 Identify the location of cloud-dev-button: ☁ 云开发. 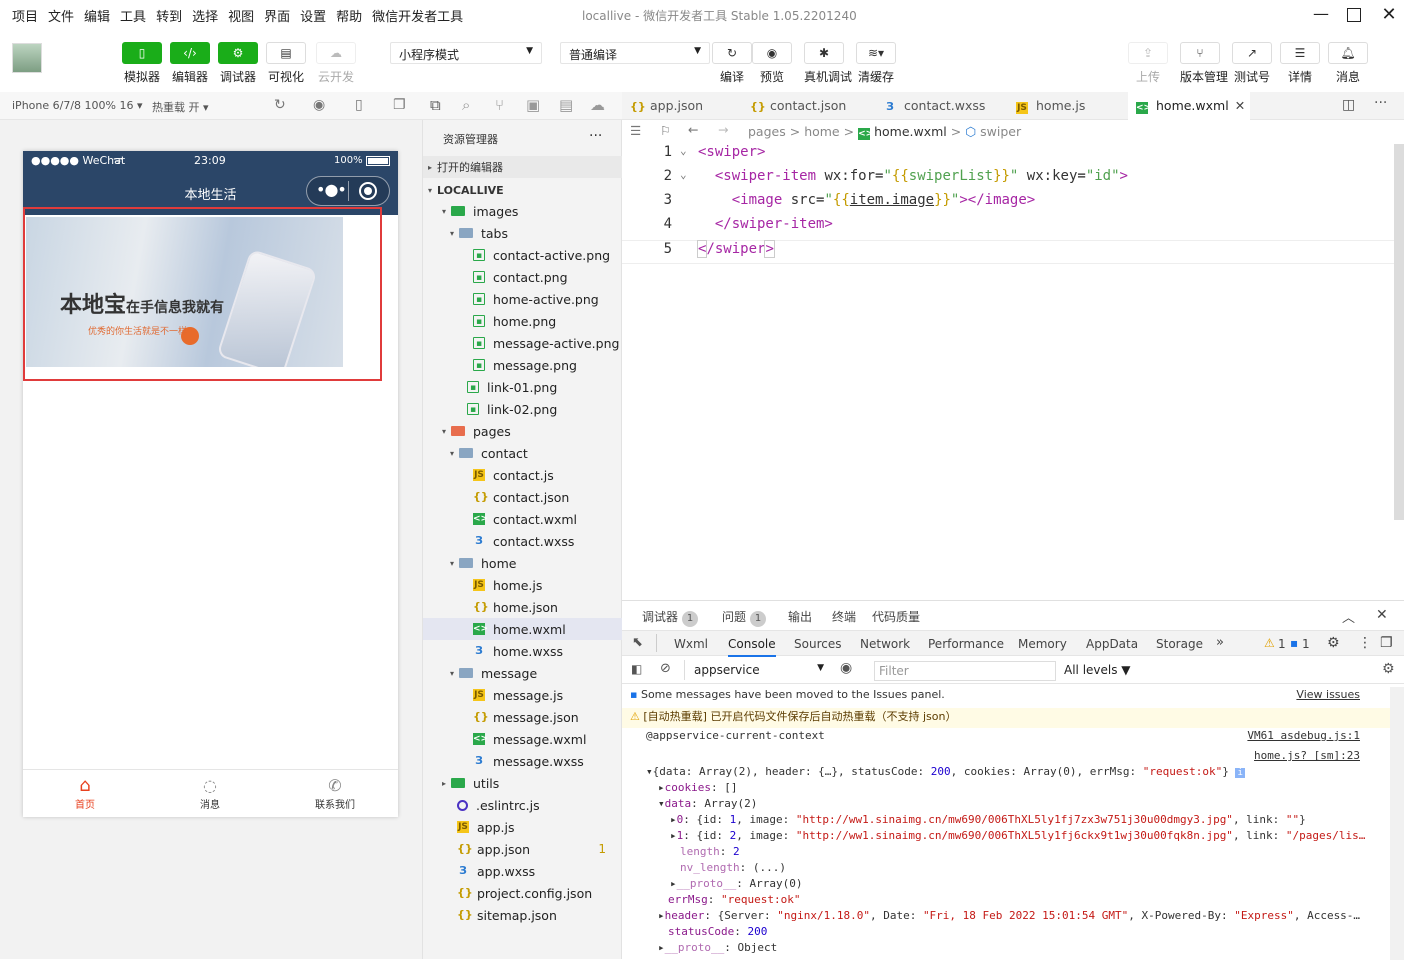
(336, 63).